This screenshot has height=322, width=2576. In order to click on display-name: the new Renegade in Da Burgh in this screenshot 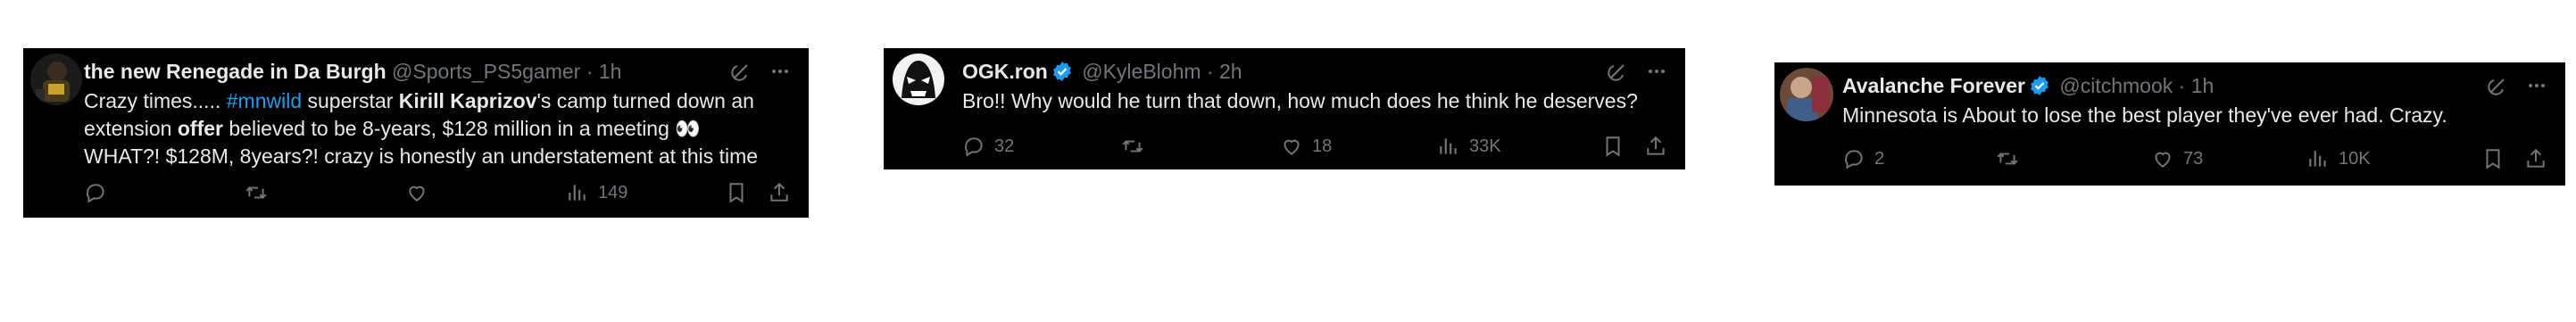, I will do `click(235, 72)`.